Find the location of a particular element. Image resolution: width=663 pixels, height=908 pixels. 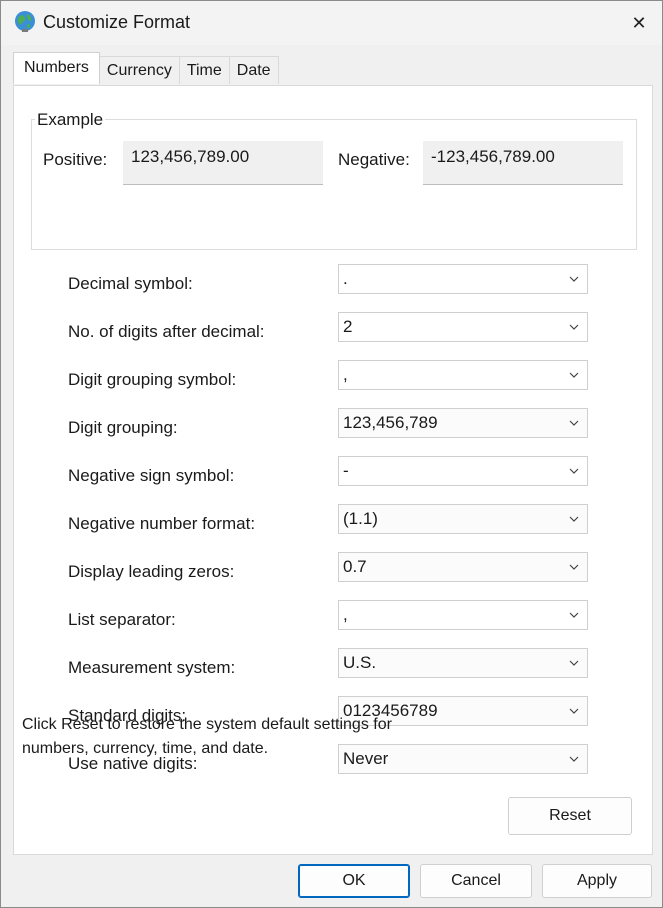

reset-button: Reset is located at coordinates (570, 816).